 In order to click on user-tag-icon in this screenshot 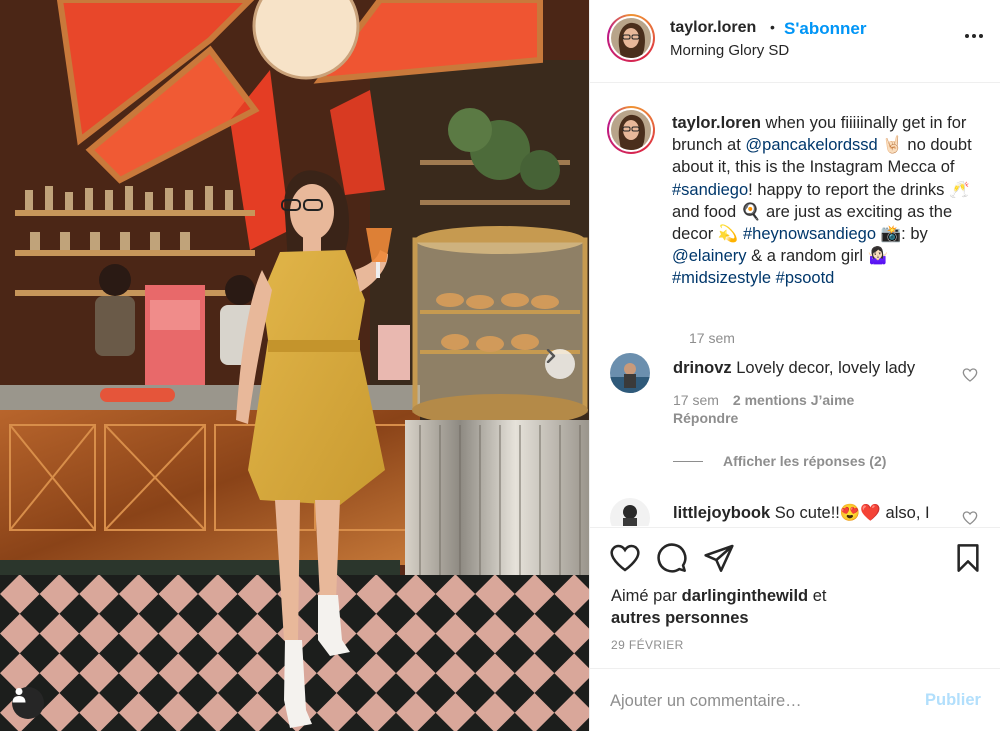, I will do `click(19, 695)`.